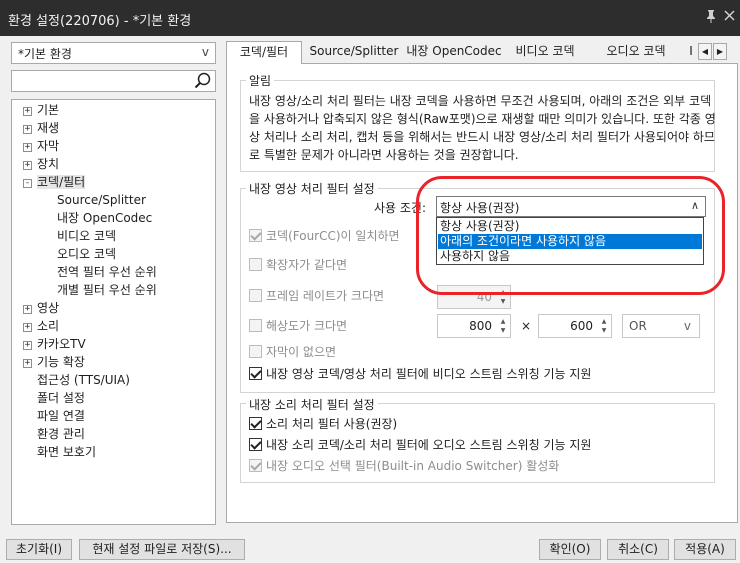 The image size is (740, 563). I want to click on notice-title: 알림, so click(260, 80).